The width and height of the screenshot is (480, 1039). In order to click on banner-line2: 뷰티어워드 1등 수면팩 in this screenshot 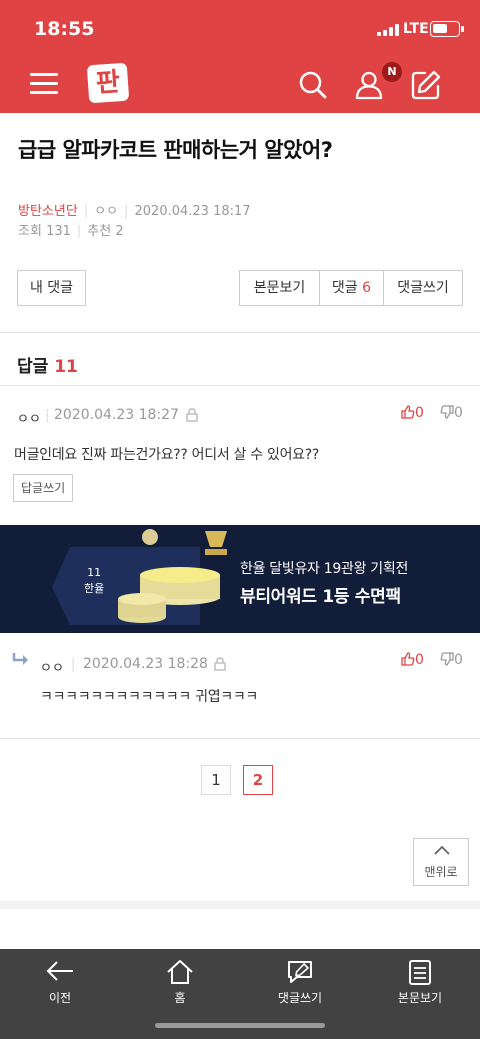, I will do `click(320, 597)`.